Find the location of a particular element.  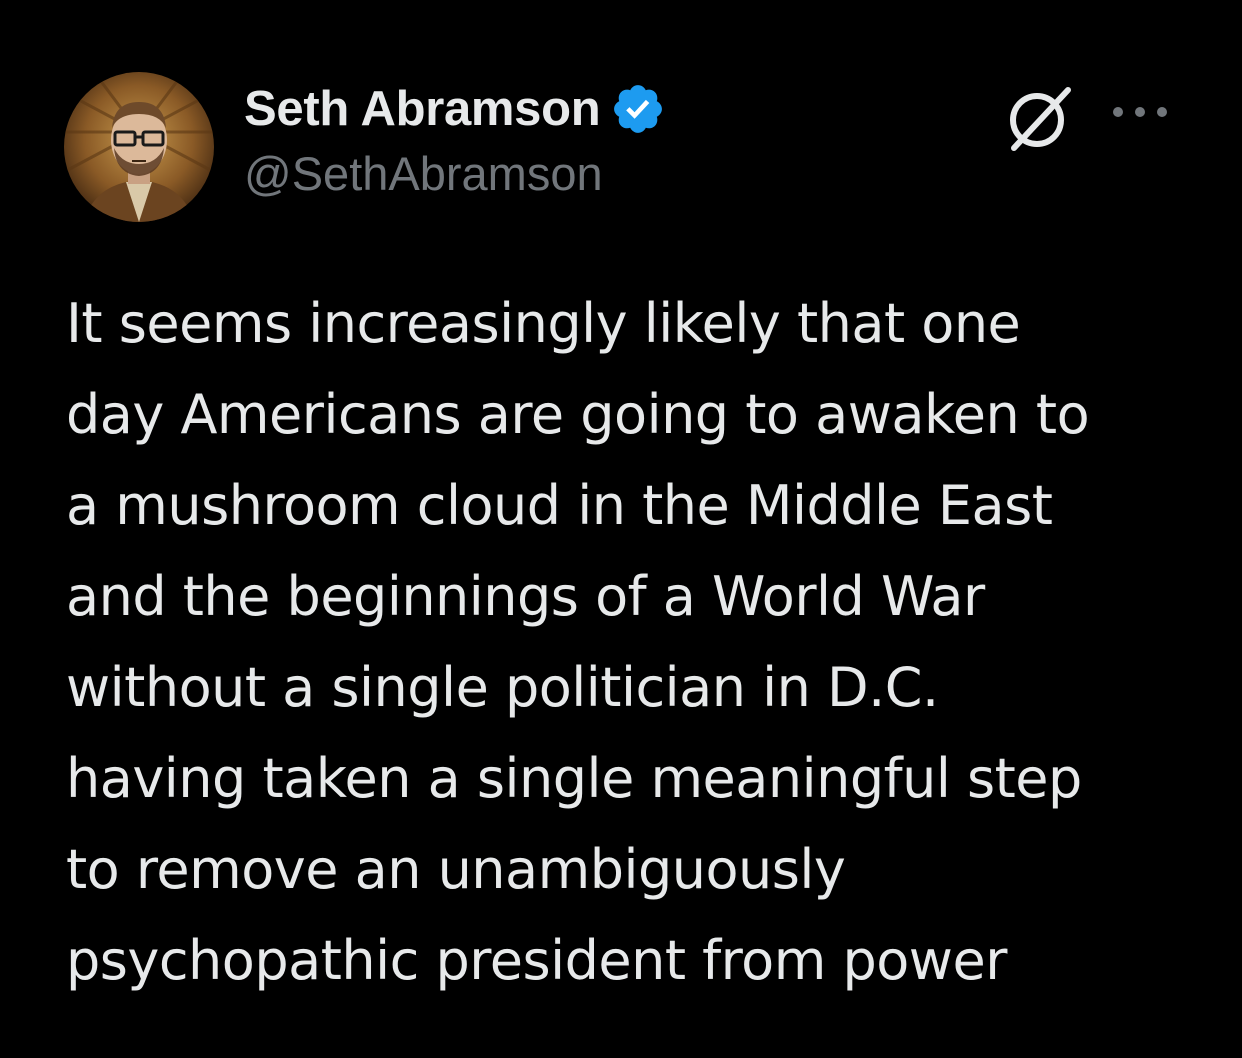

author-names: Seth Abramson @SethAbramson is located at coordinates (455, 139).